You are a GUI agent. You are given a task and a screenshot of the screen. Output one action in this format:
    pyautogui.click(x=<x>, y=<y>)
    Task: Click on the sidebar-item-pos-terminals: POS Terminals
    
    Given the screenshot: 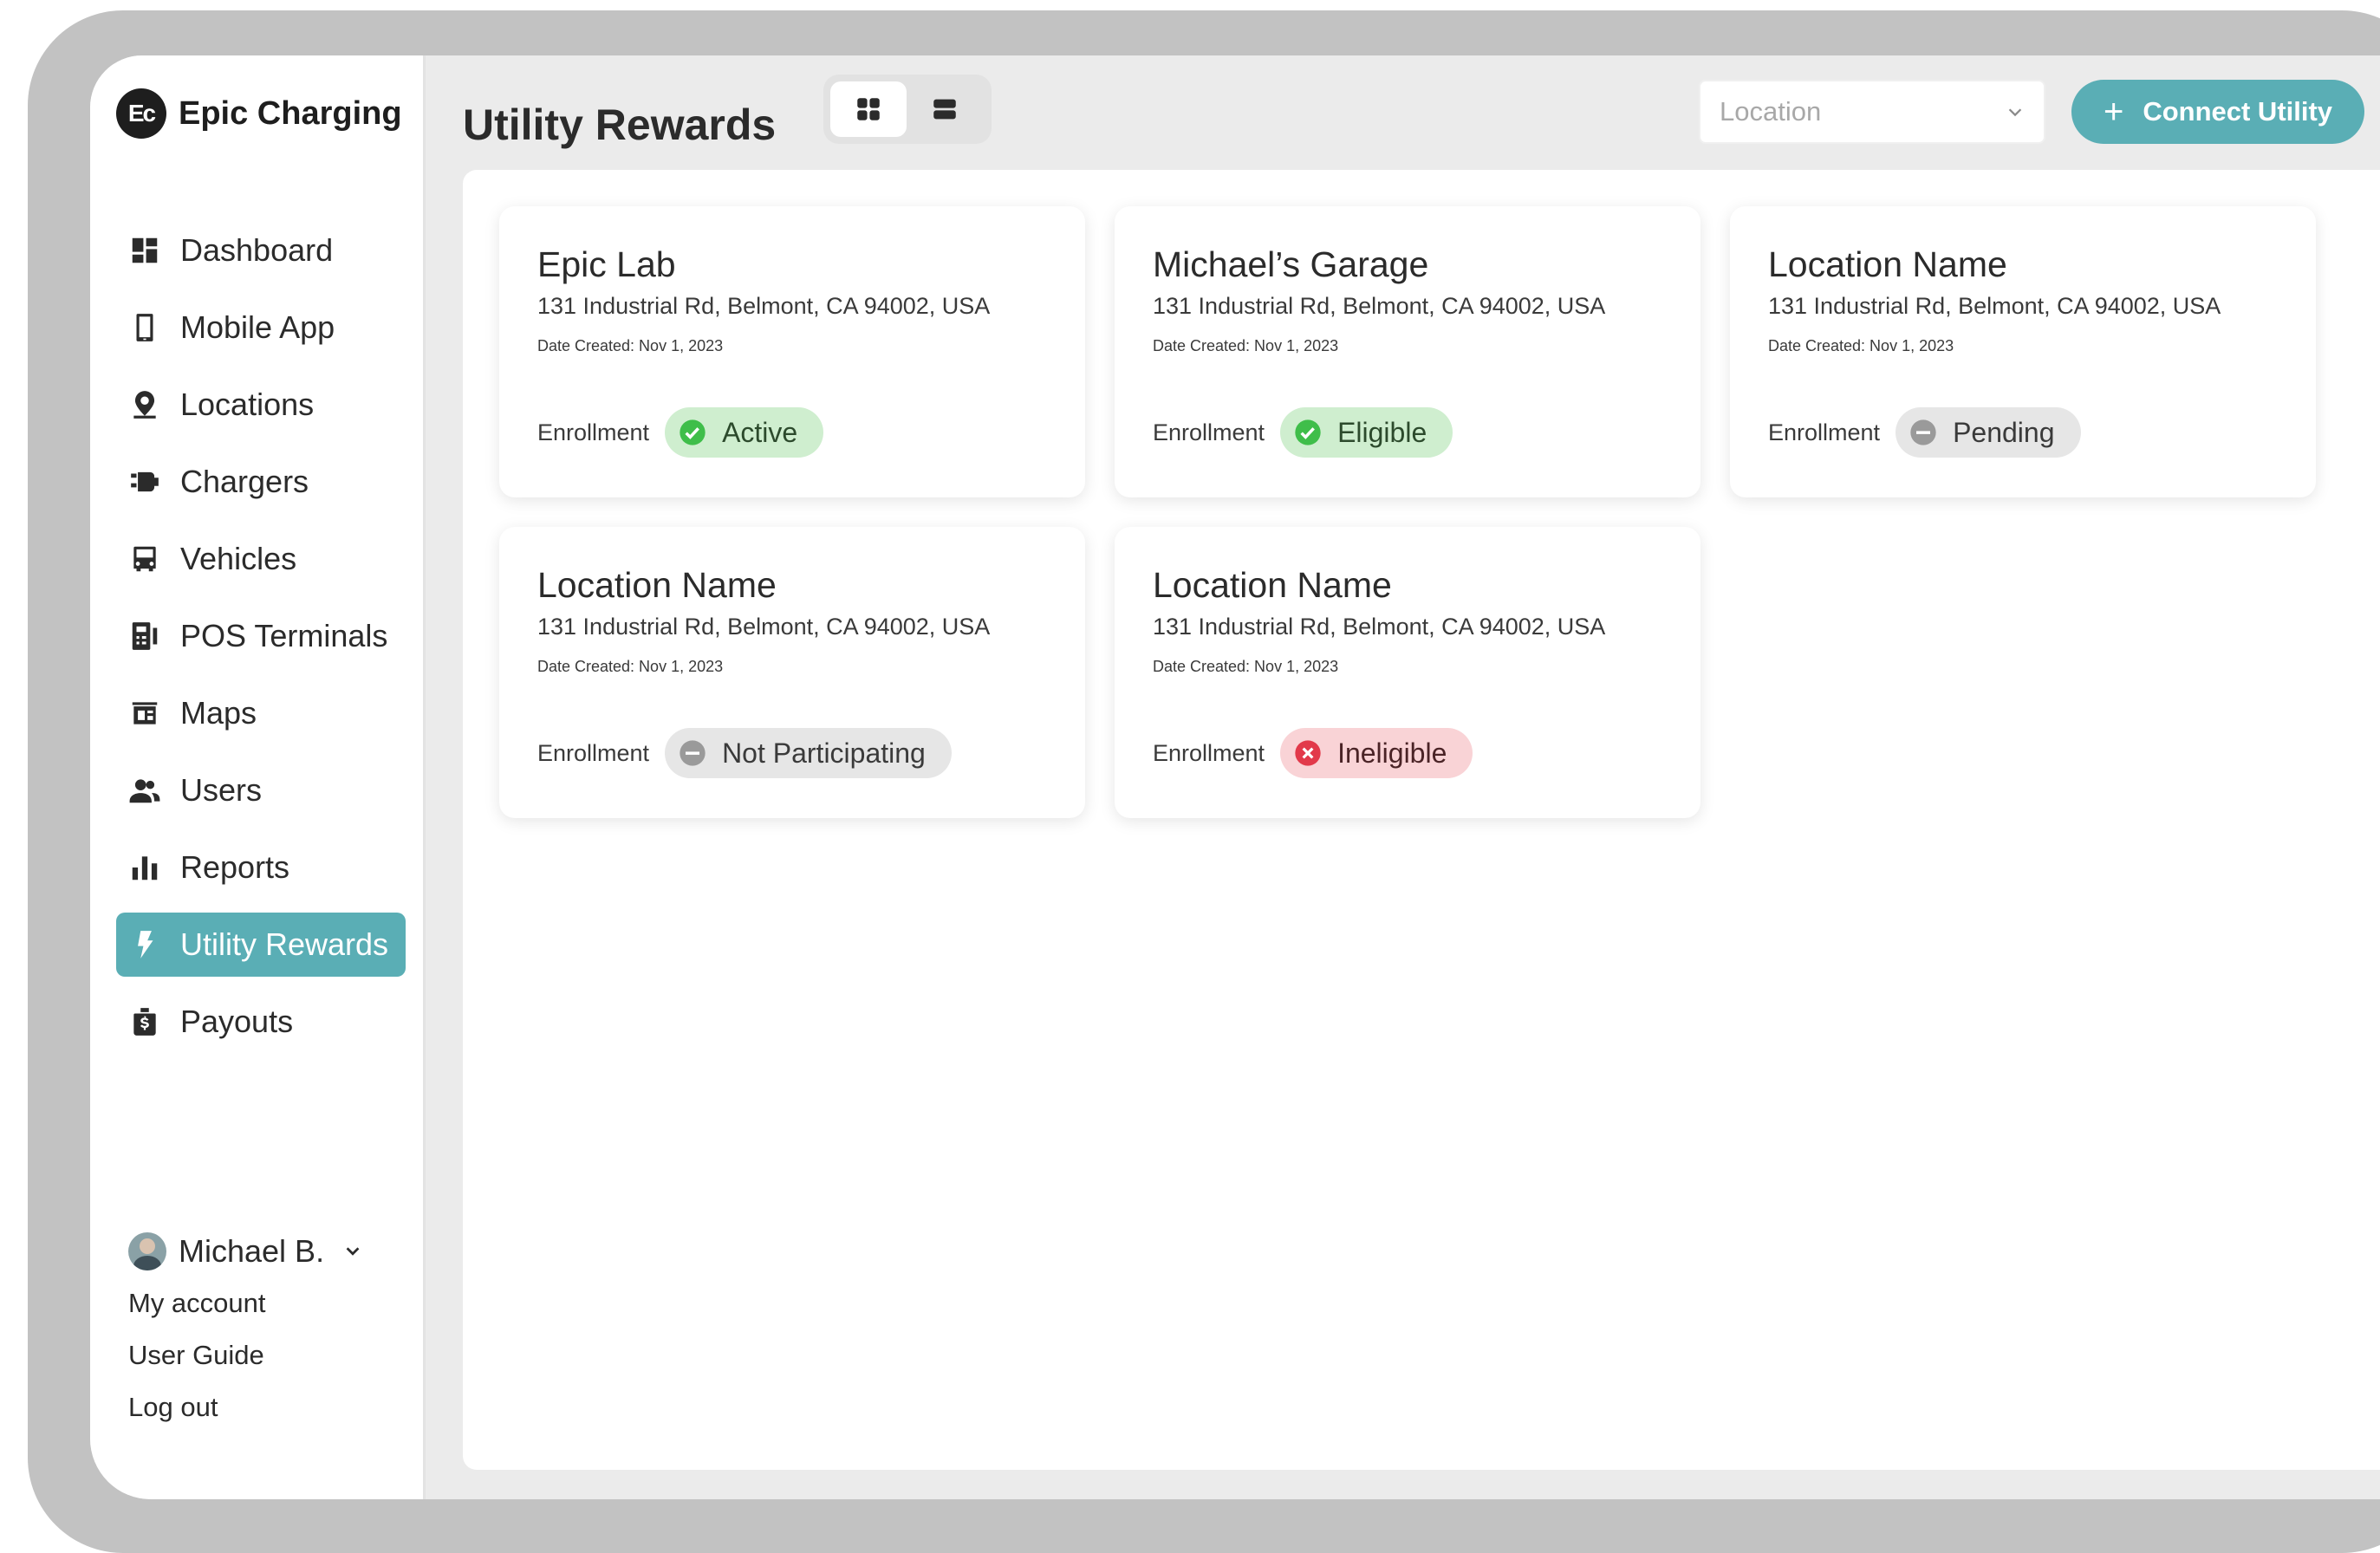 What is the action you would take?
    pyautogui.click(x=261, y=636)
    